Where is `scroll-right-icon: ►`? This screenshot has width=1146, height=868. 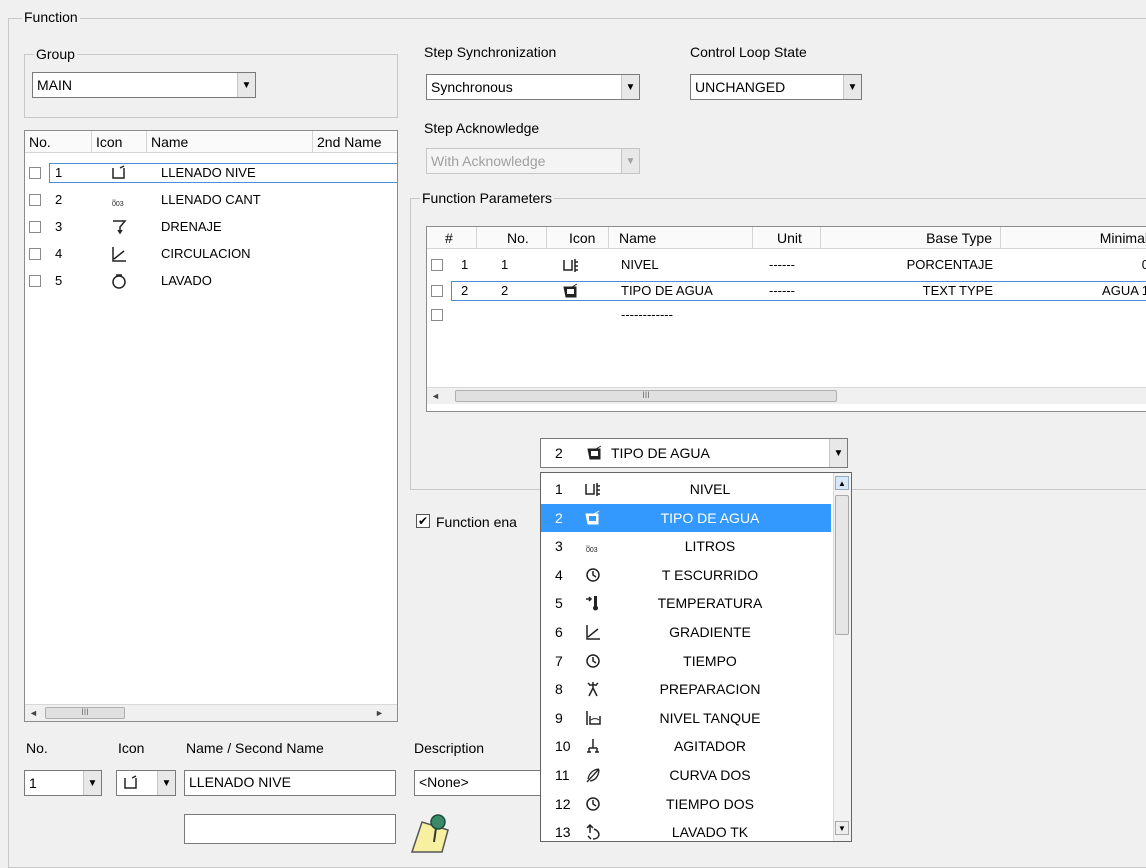
scroll-right-icon: ► is located at coordinates (379, 713).